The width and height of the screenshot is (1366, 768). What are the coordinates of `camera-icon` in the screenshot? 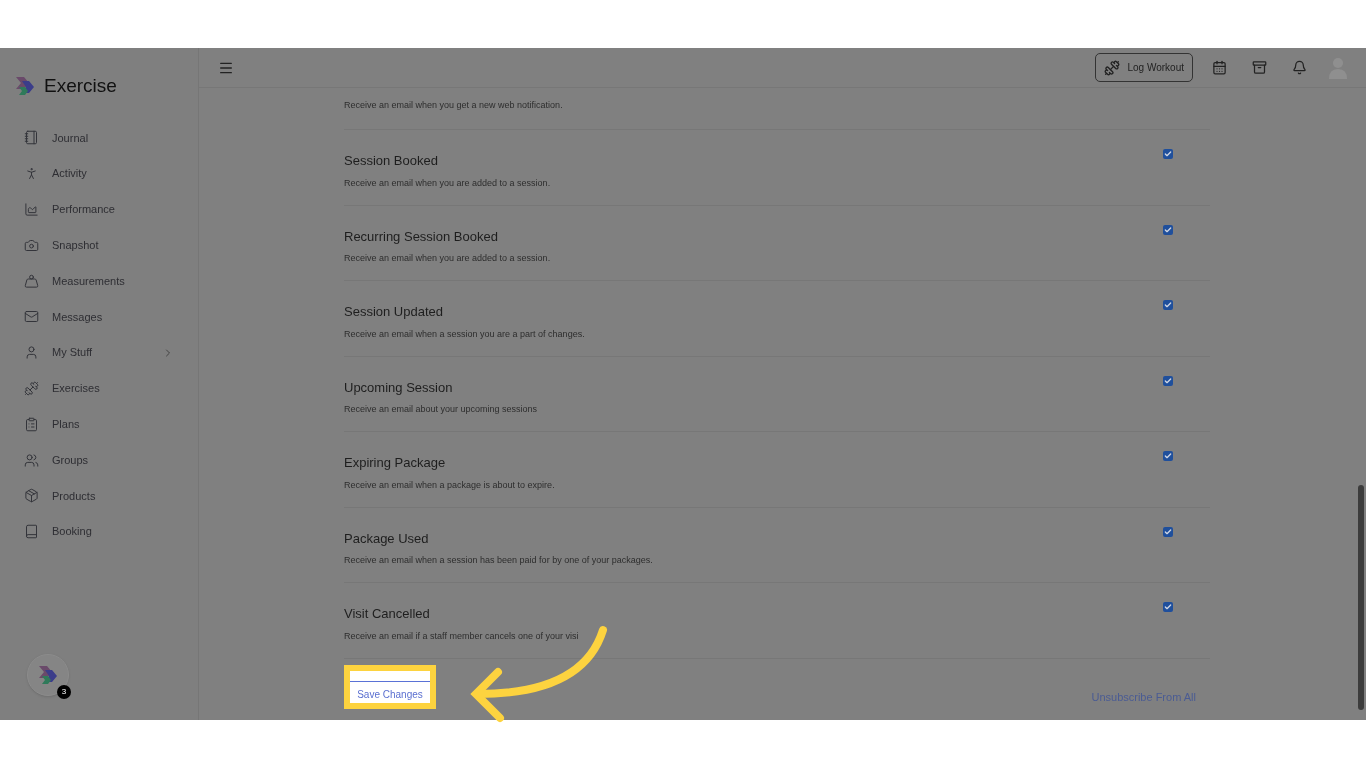 It's located at (31, 245).